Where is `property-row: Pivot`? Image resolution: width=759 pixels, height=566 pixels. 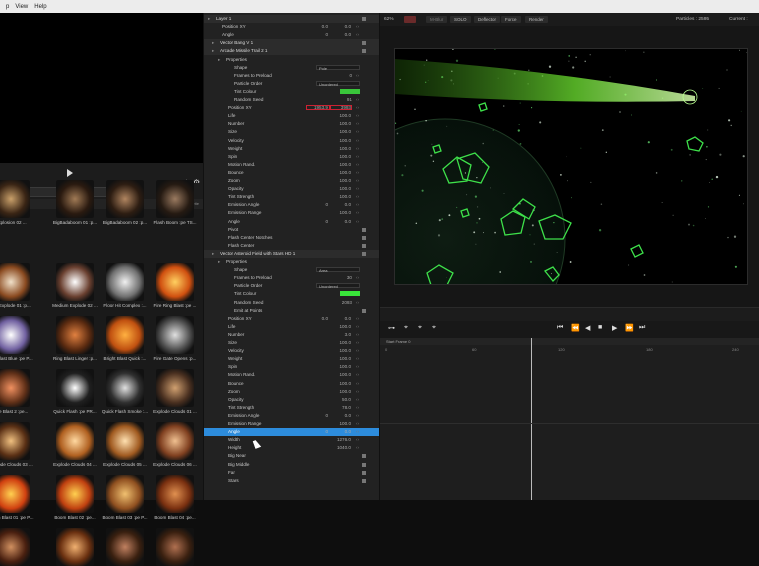
property-row: Pivot is located at coordinates (291, 230).